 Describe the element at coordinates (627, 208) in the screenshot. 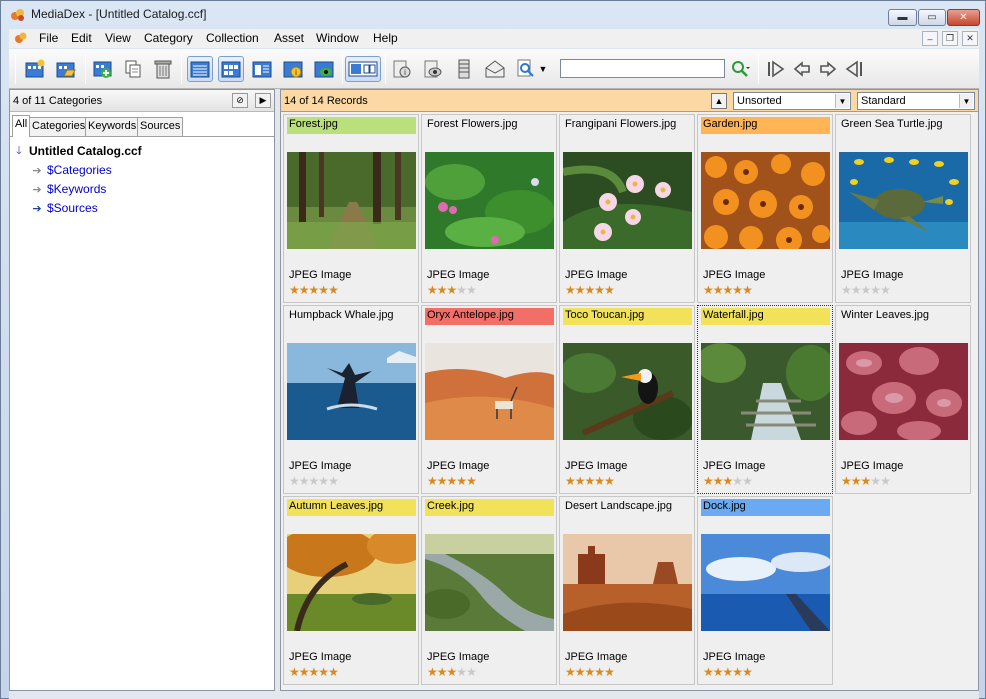

I see `asset-card-frangipani-flowers: Frangipani Flowers.jpg JPEG Image ★★★★★` at that location.